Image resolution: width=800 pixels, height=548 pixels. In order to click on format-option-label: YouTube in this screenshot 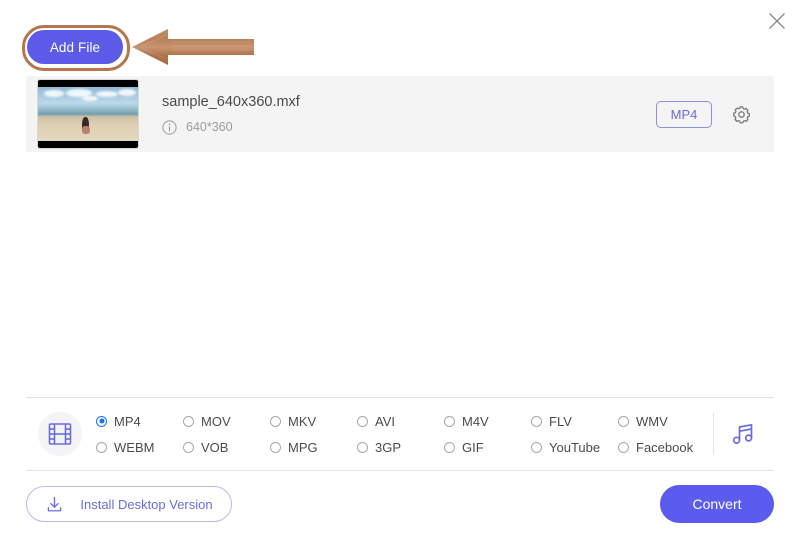, I will do `click(575, 447)`.